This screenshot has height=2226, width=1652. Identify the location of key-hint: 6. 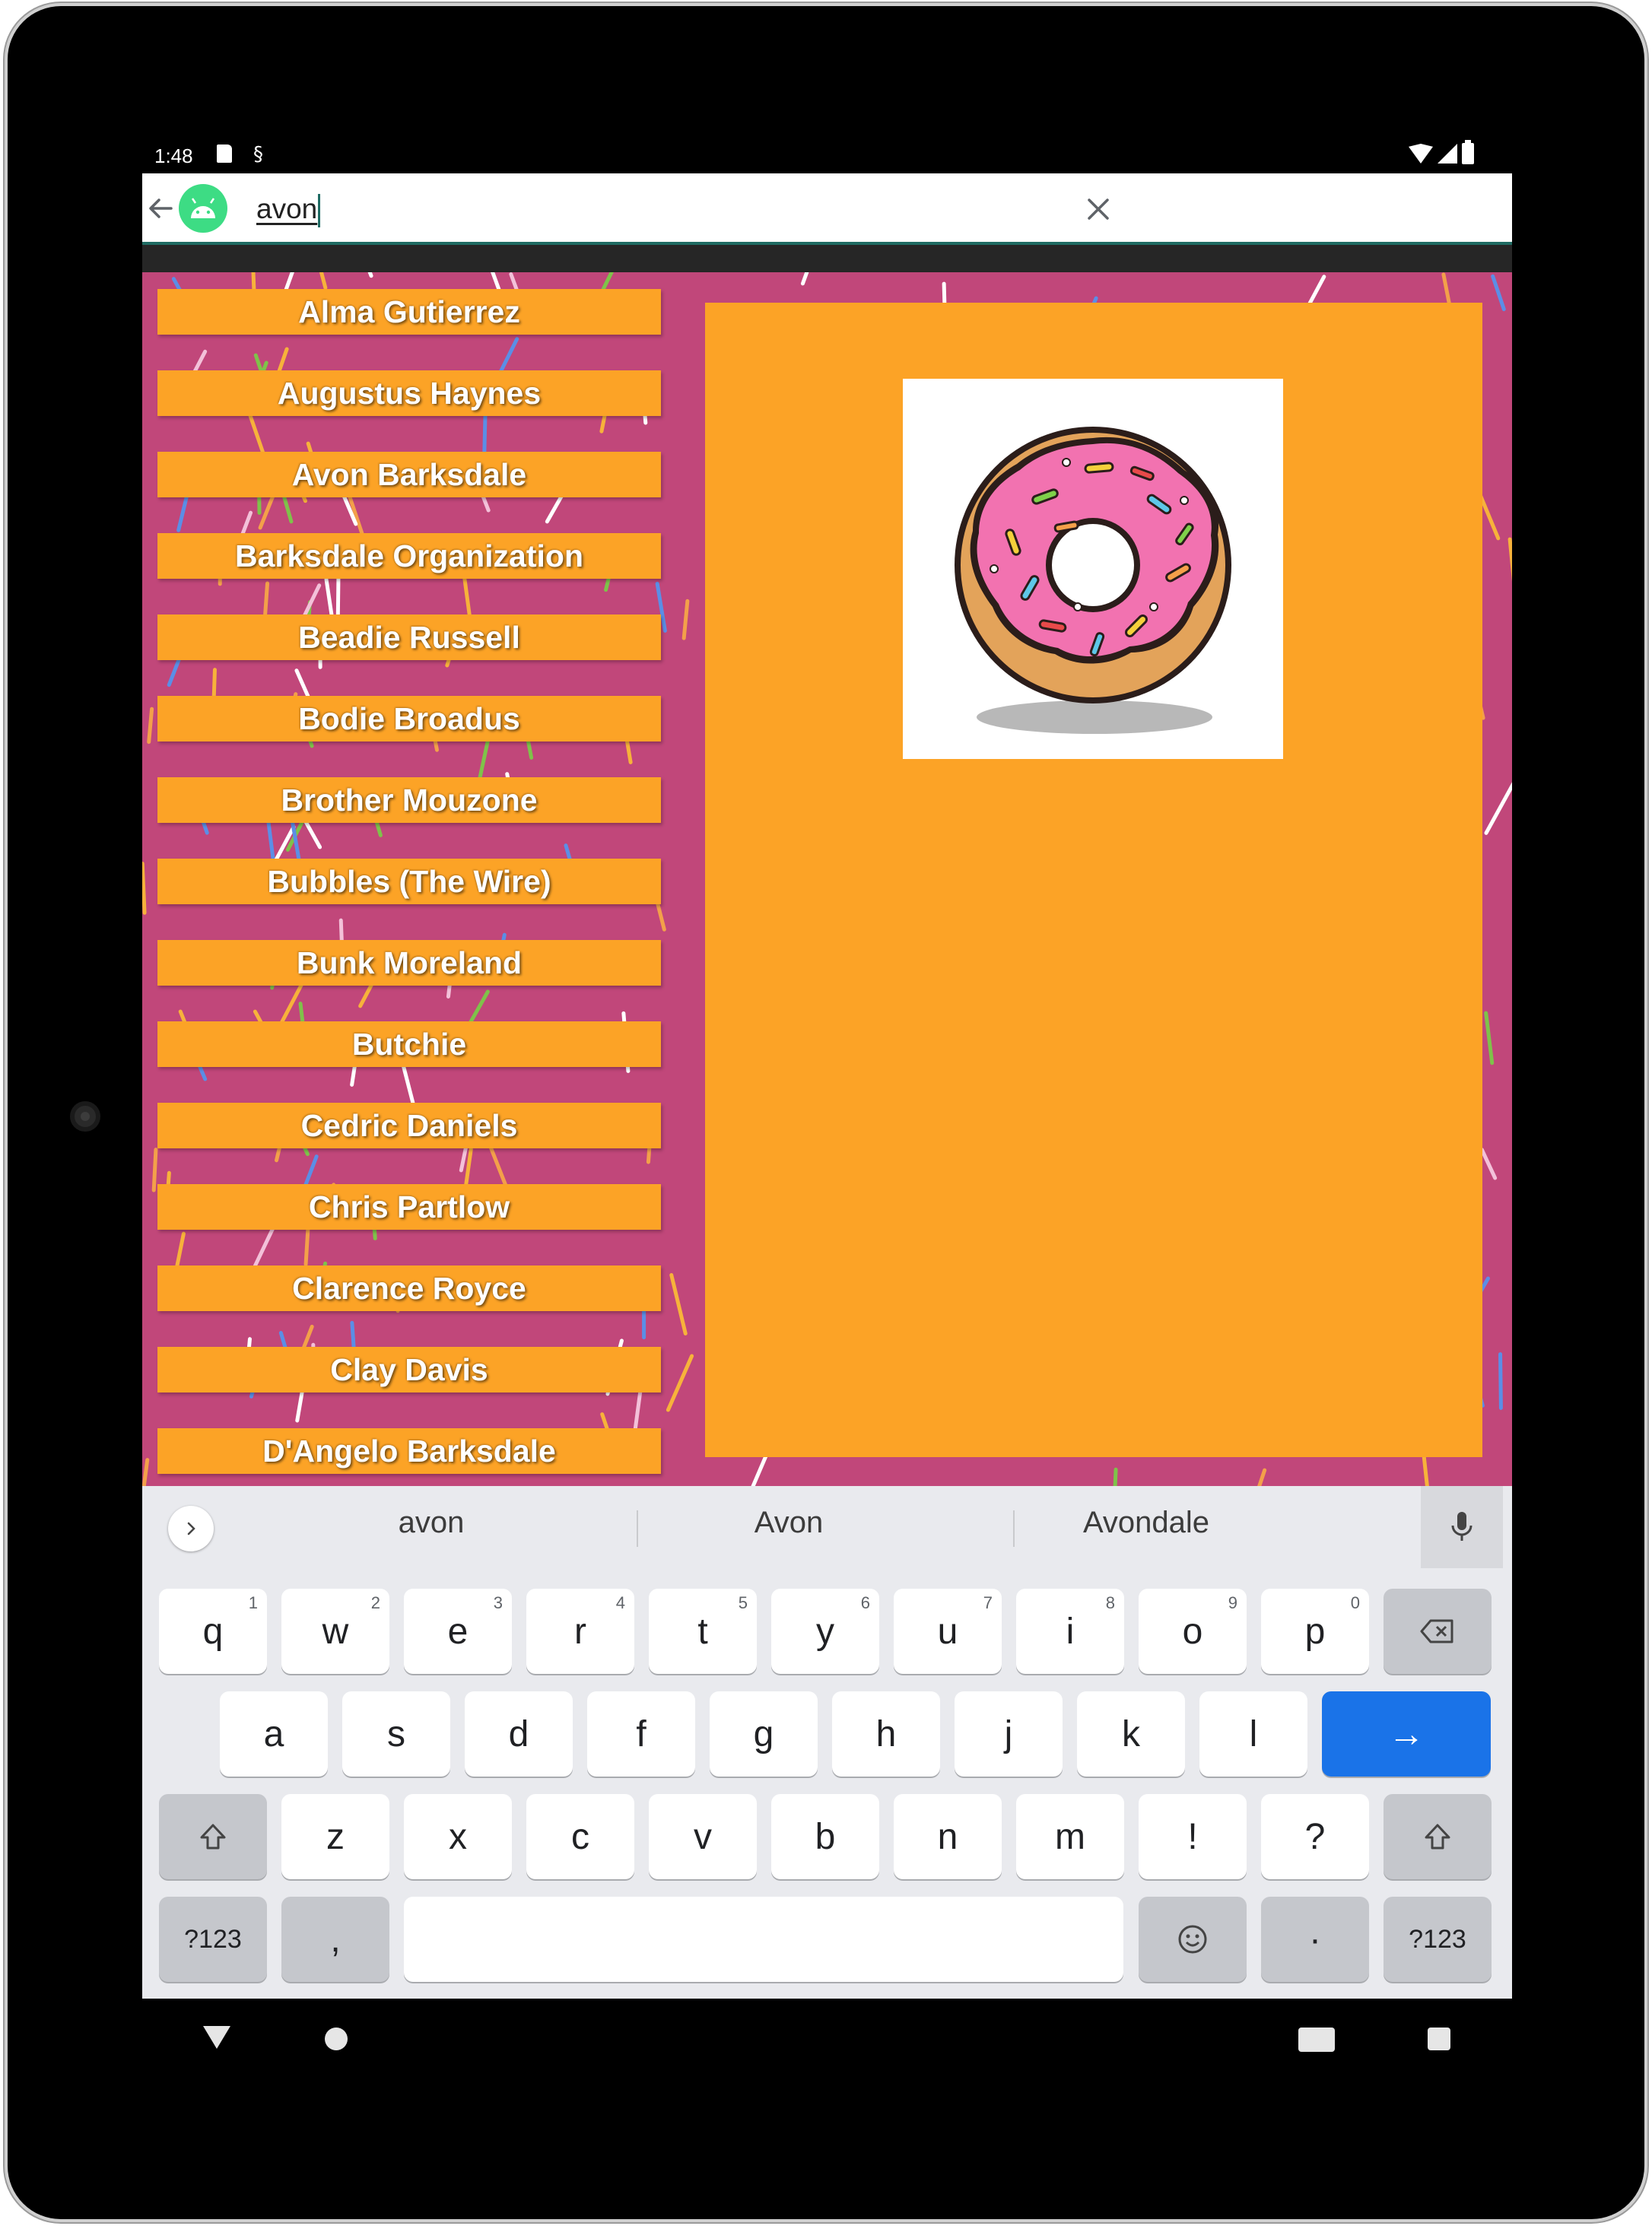
(865, 1603).